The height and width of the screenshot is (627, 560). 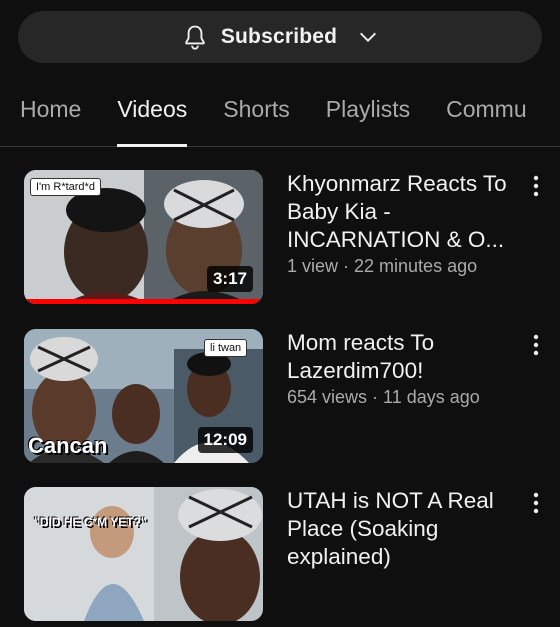 I want to click on video-duration: 3:17, so click(x=229, y=279).